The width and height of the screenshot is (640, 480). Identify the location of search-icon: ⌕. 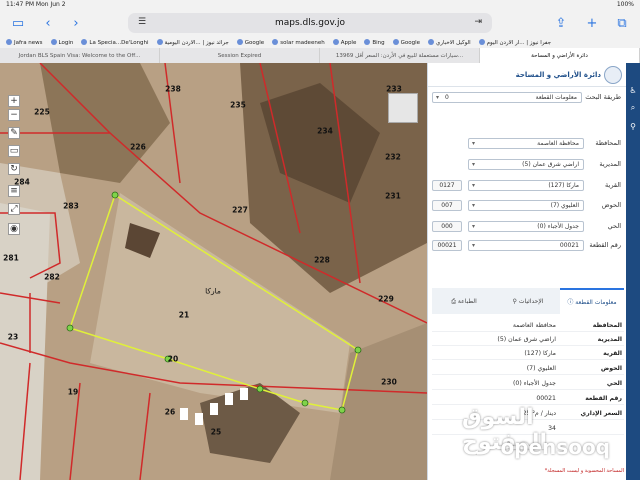
(633, 108).